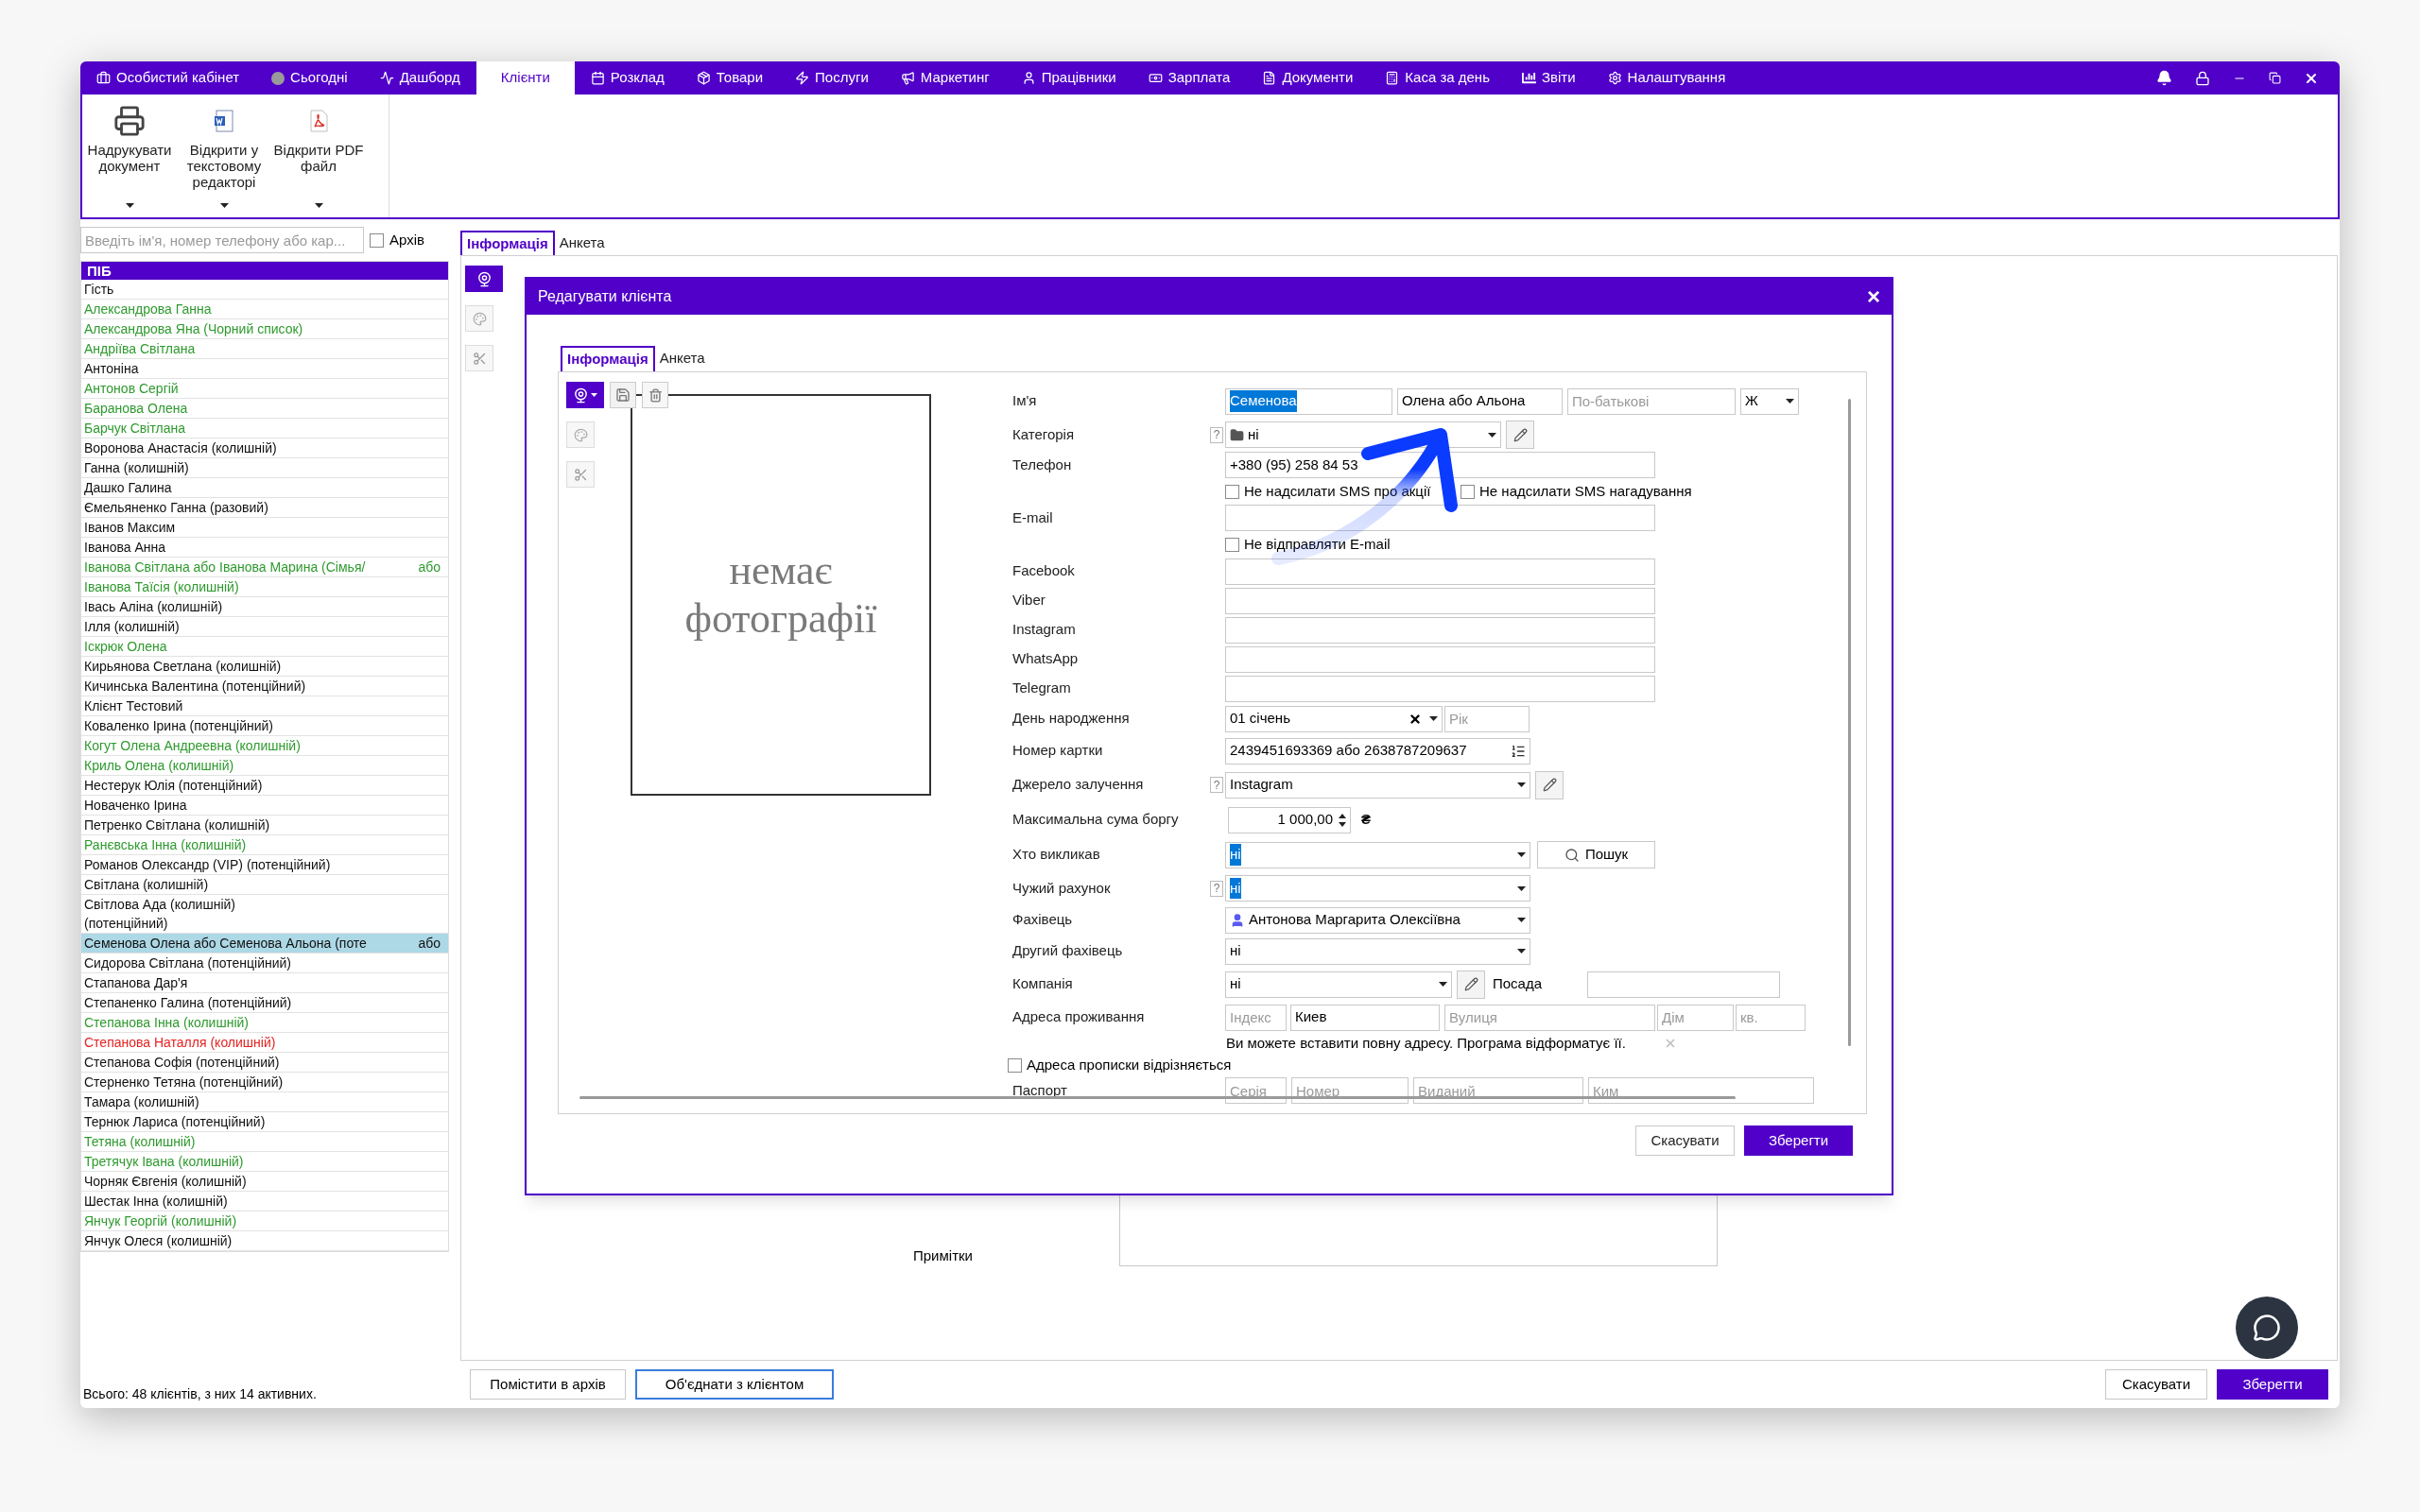  What do you see at coordinates (1377, 920) in the screenshot?
I see `dropdown: Антонова Маргарита Олексіївна` at bounding box center [1377, 920].